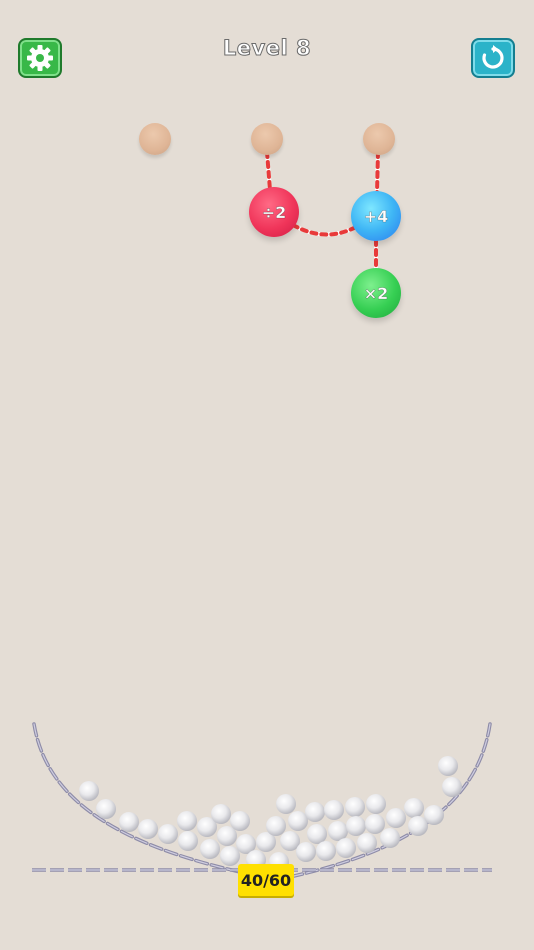 Image resolution: width=534 pixels, height=950 pixels. What do you see at coordinates (270, 814) in the screenshot?
I see `balls-group` at bounding box center [270, 814].